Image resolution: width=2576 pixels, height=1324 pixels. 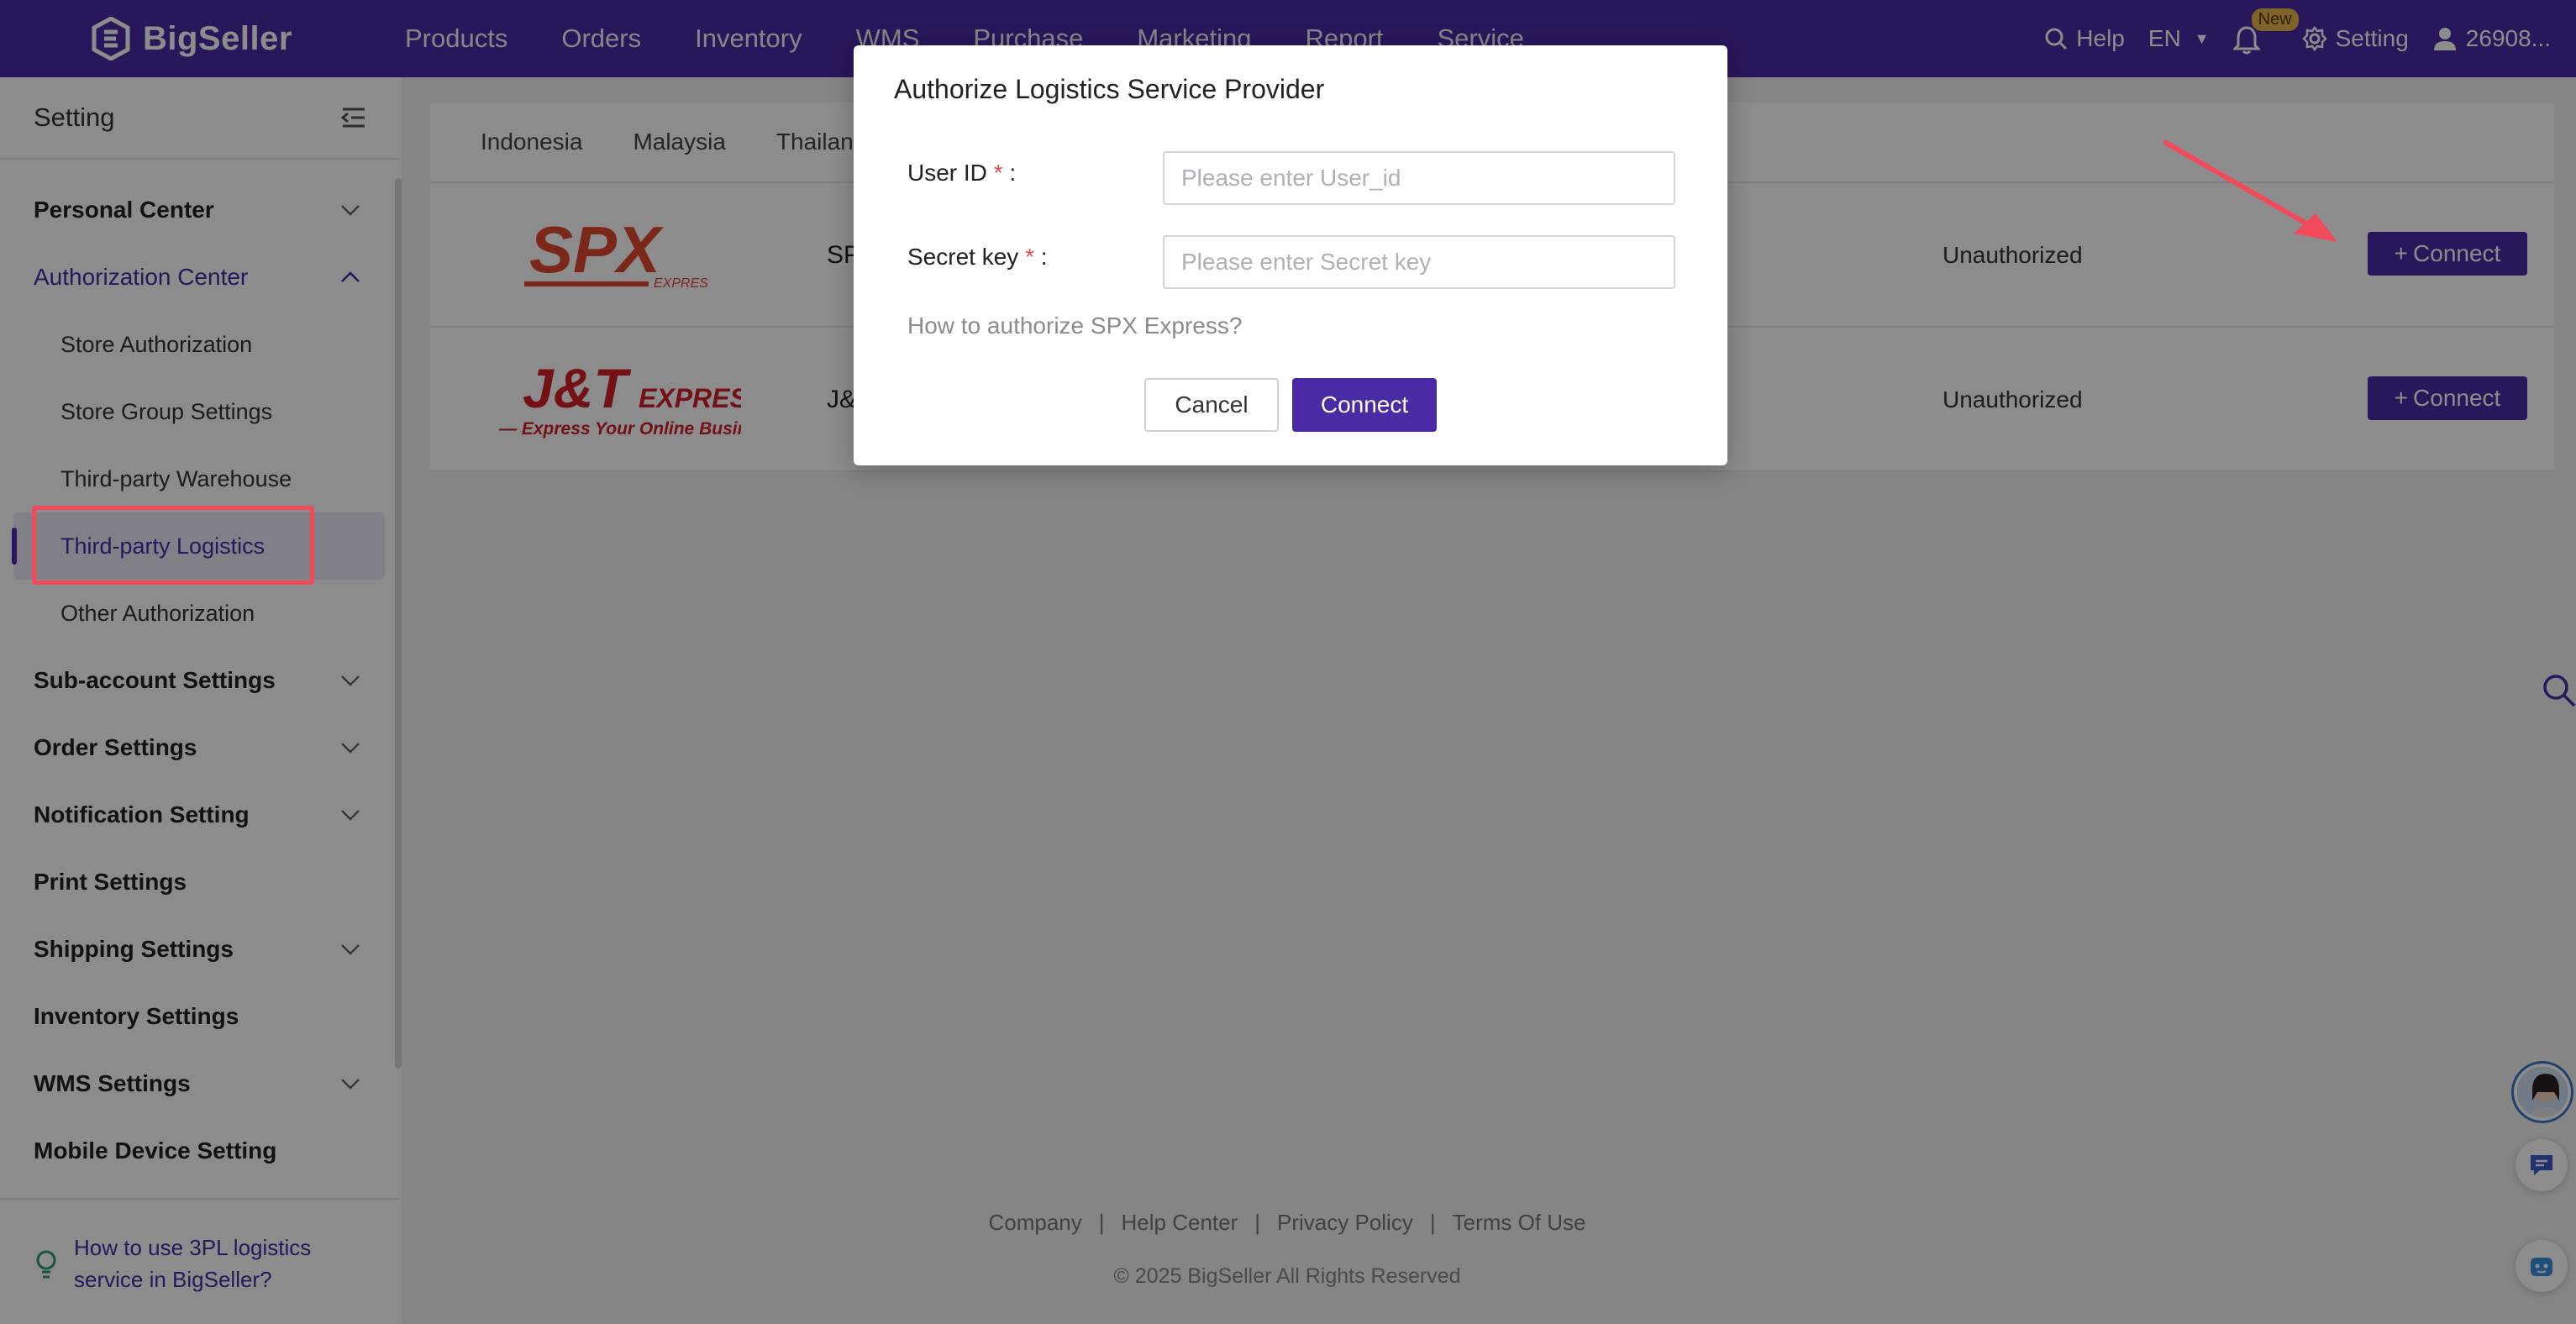 What do you see at coordinates (1419, 262) in the screenshot?
I see `secret-key-input` at bounding box center [1419, 262].